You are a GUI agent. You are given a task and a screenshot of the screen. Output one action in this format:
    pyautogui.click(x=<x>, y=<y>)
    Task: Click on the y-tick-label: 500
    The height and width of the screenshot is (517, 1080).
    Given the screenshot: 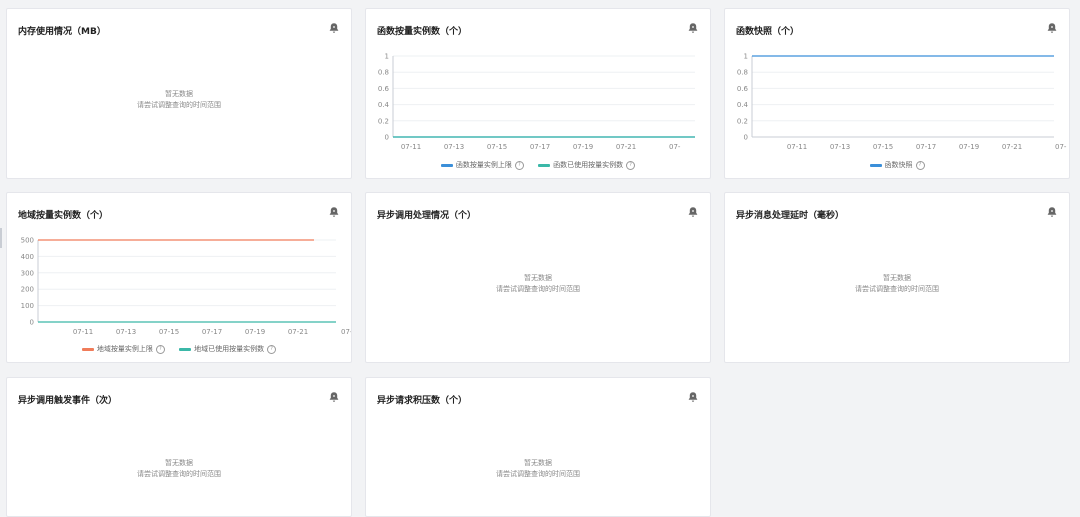 What is the action you would take?
    pyautogui.click(x=27, y=241)
    